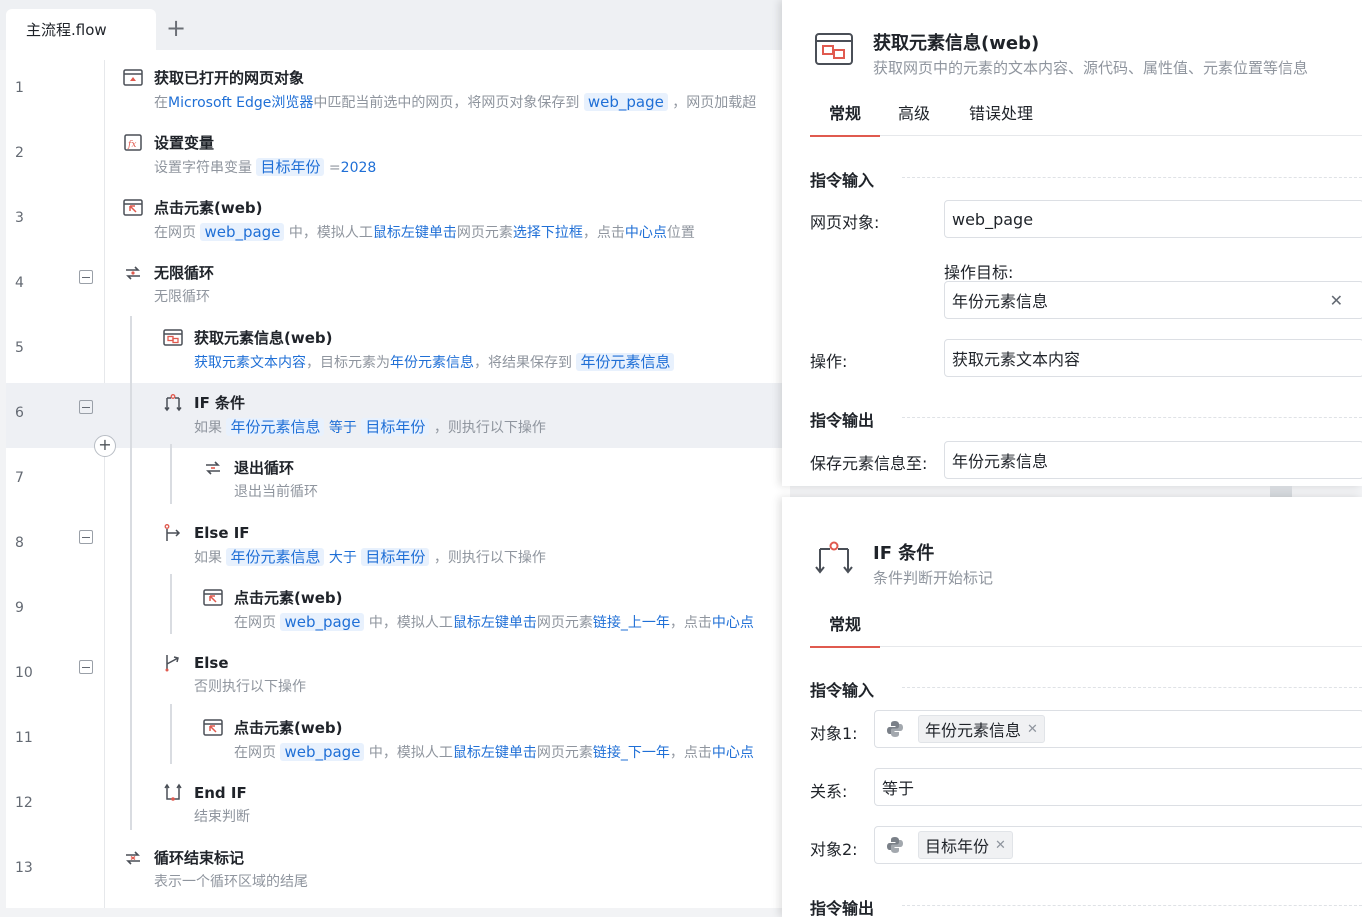 This screenshot has width=1362, height=917. Describe the element at coordinates (398, 870) in the screenshot. I see `flow-step-row: 13 循环结束标记表示一个循环区域的结尾` at that location.